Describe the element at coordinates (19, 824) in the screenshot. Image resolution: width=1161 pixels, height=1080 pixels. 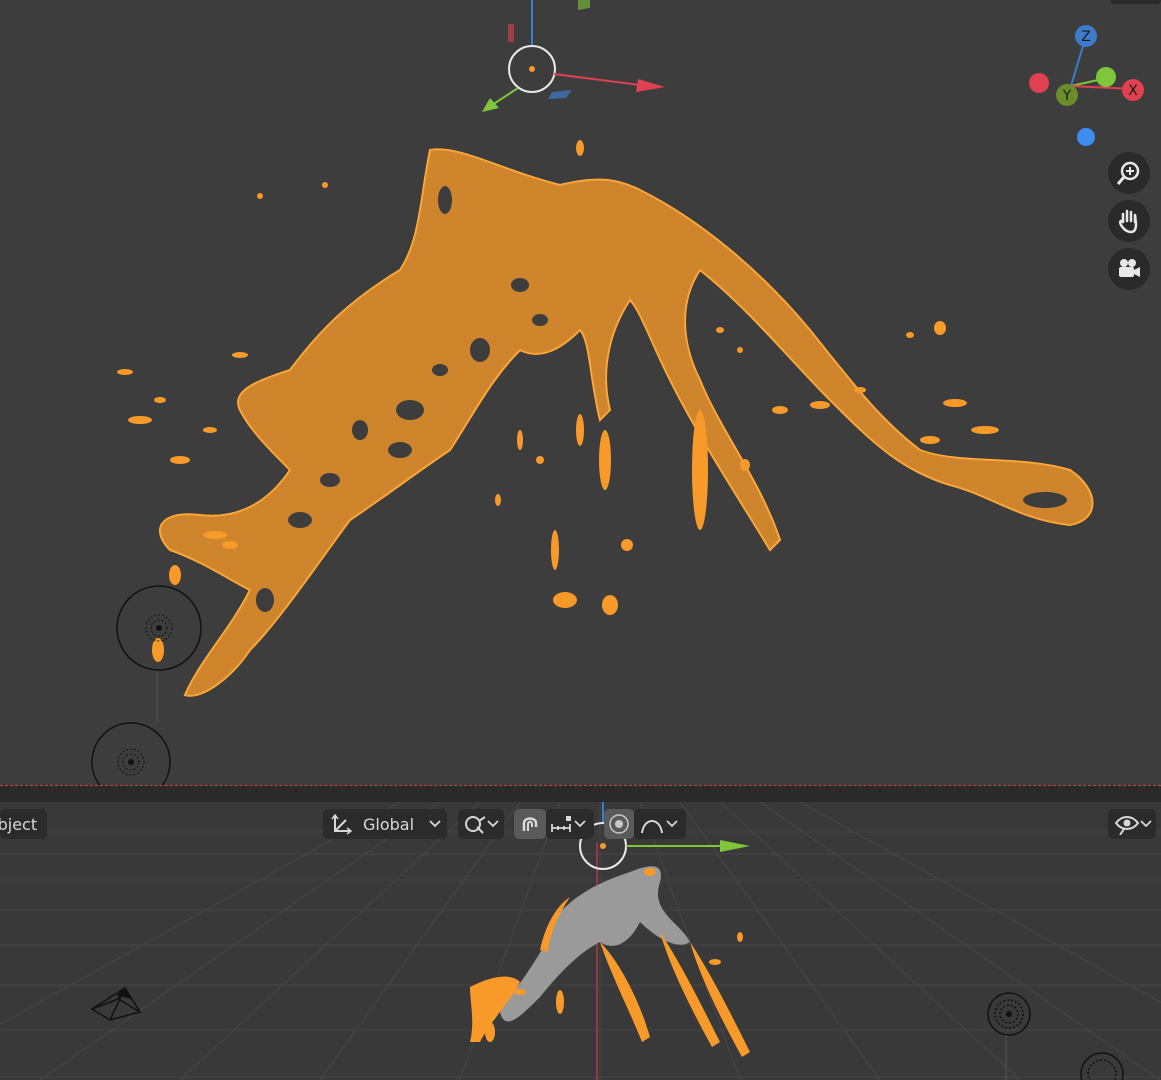
I see `mode-label: Object` at that location.